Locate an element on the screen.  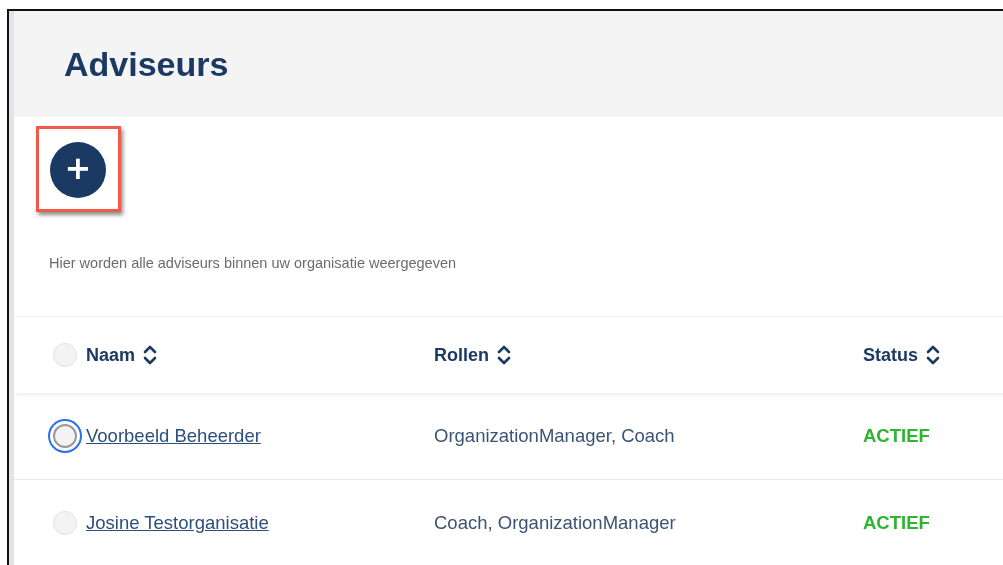
roles-text: OrganizationManager, Coach is located at coordinates (554, 436).